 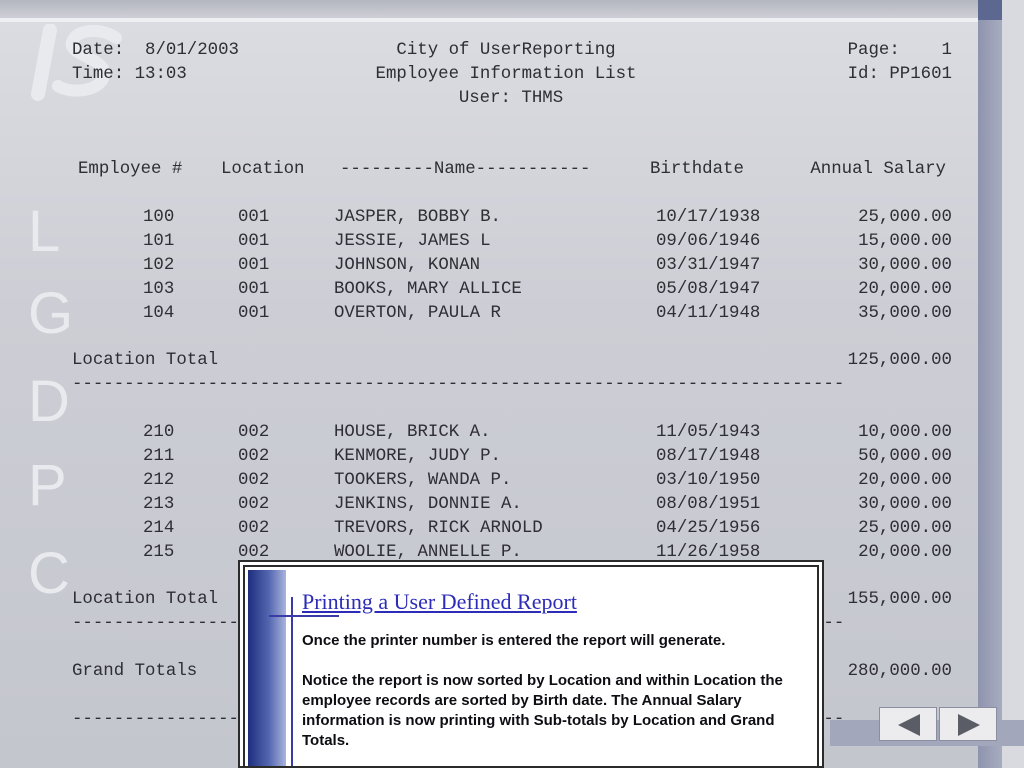 I want to click on report-page: Page: 1, so click(x=899, y=50).